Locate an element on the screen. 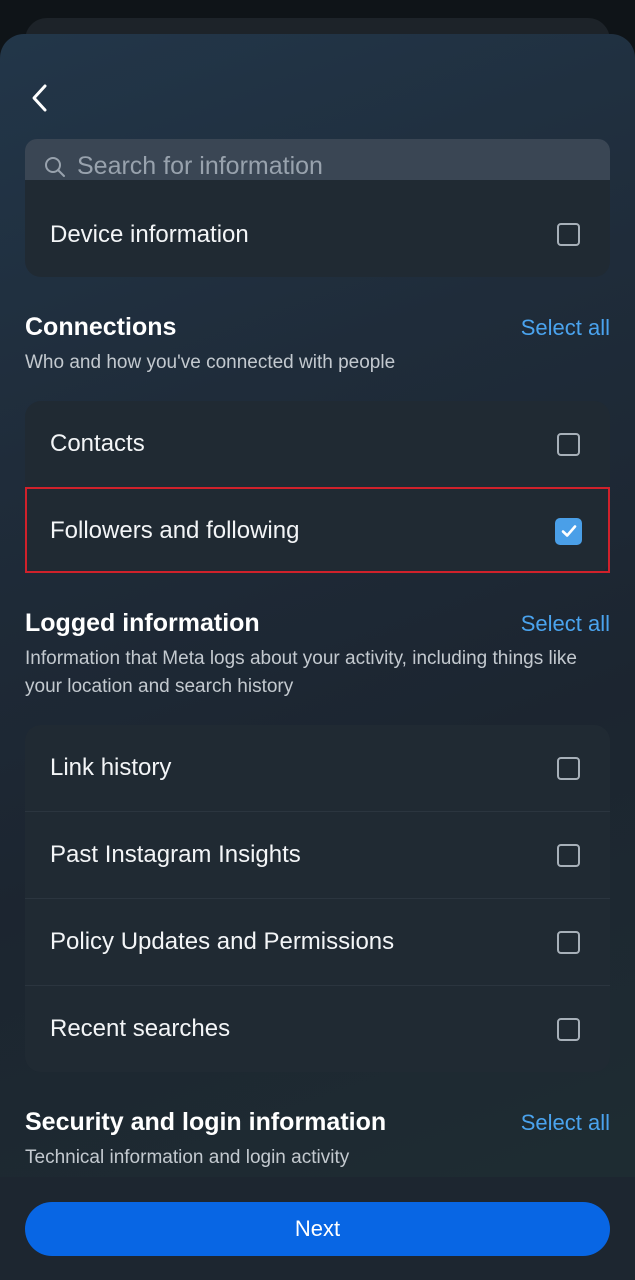 The height and width of the screenshot is (1280, 635). list-item-contacts: Contacts is located at coordinates (317, 444).